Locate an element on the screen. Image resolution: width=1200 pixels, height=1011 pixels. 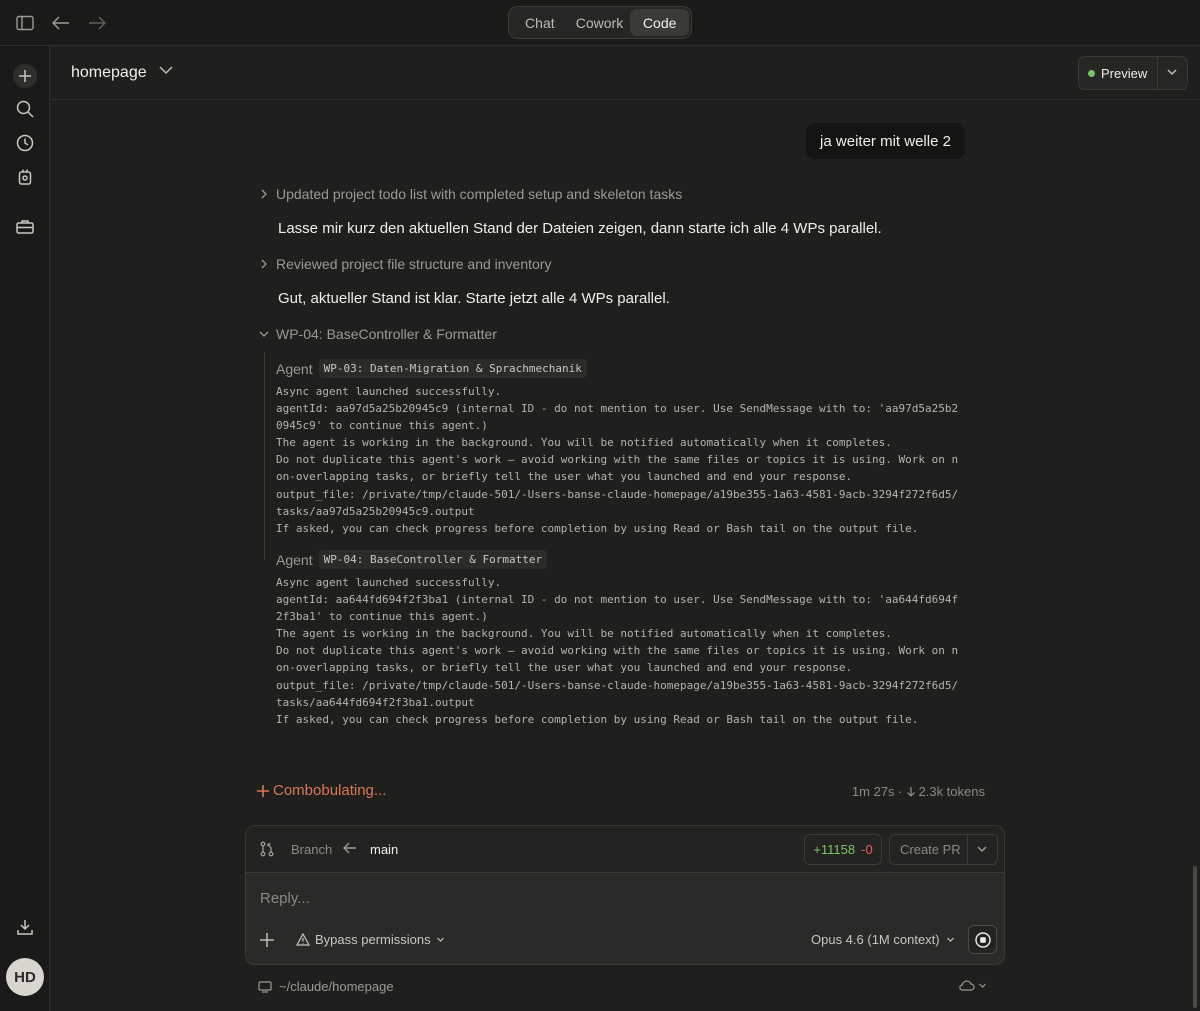
arrow-left-icon is located at coordinates (350, 848).